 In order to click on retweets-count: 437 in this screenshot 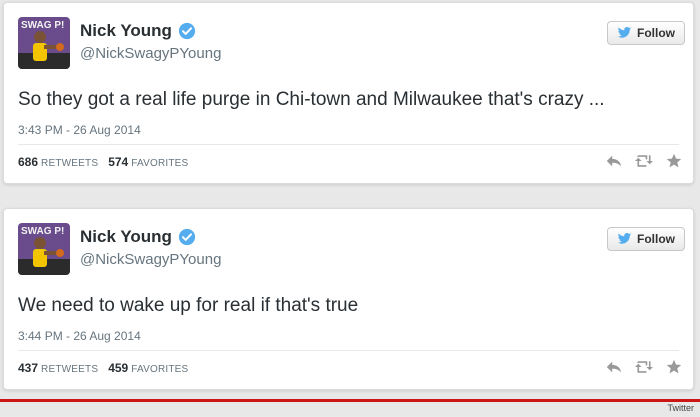, I will do `click(28, 368)`.